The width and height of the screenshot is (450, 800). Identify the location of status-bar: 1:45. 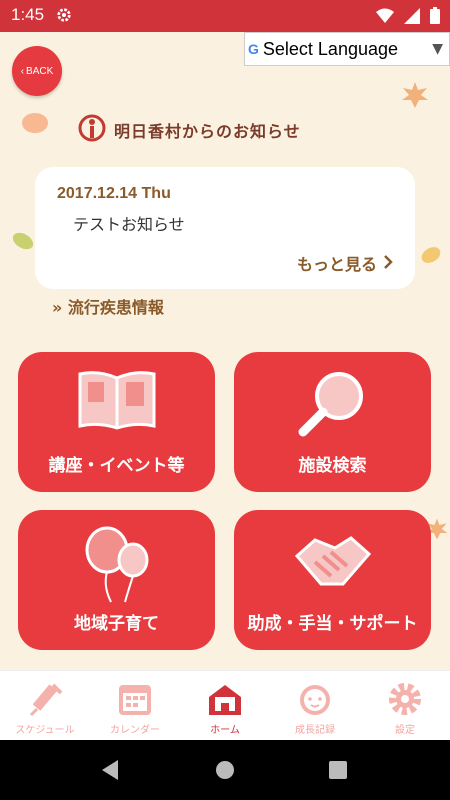
(225, 16).